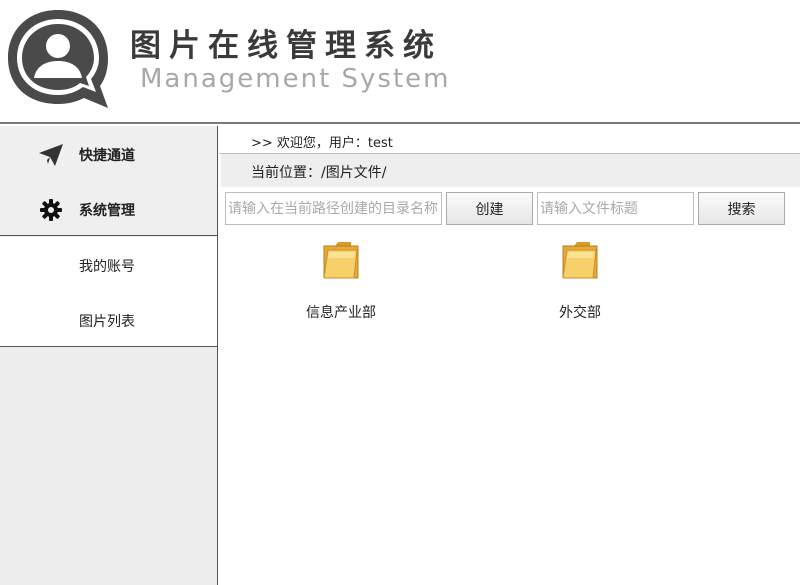  I want to click on app-subtitle: Management System, so click(295, 79).